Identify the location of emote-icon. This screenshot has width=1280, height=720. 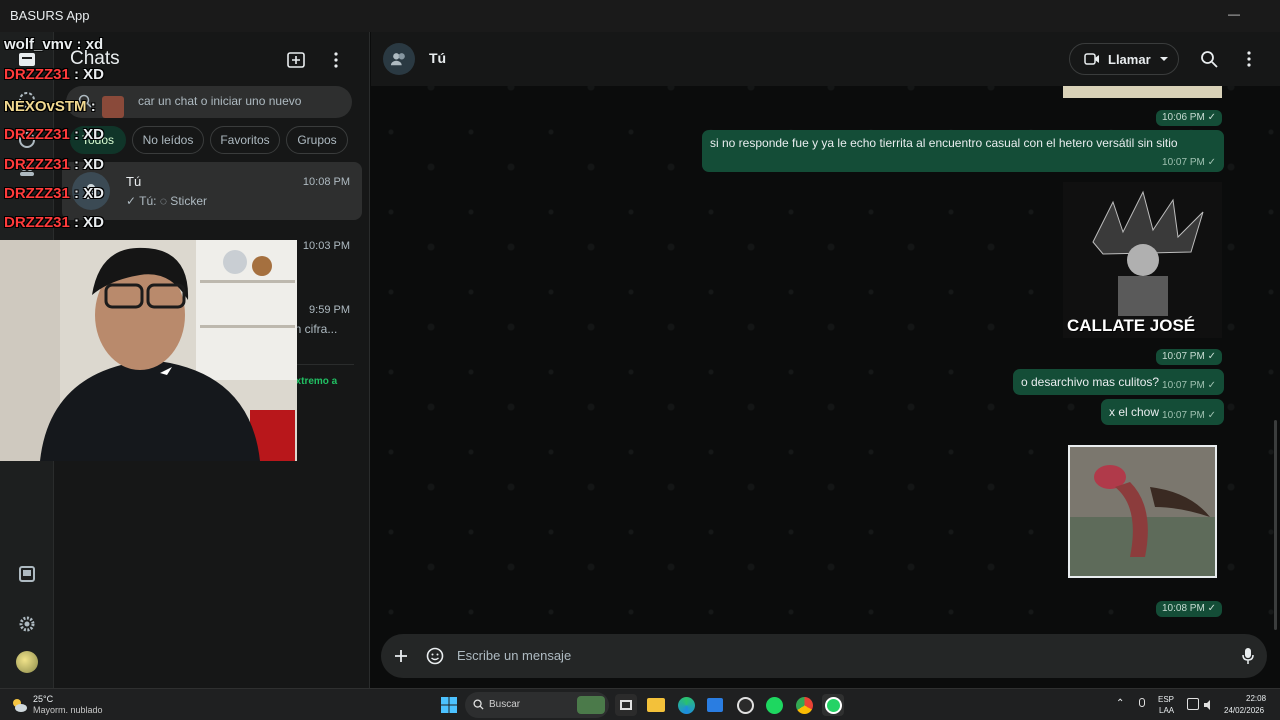
(112, 107).